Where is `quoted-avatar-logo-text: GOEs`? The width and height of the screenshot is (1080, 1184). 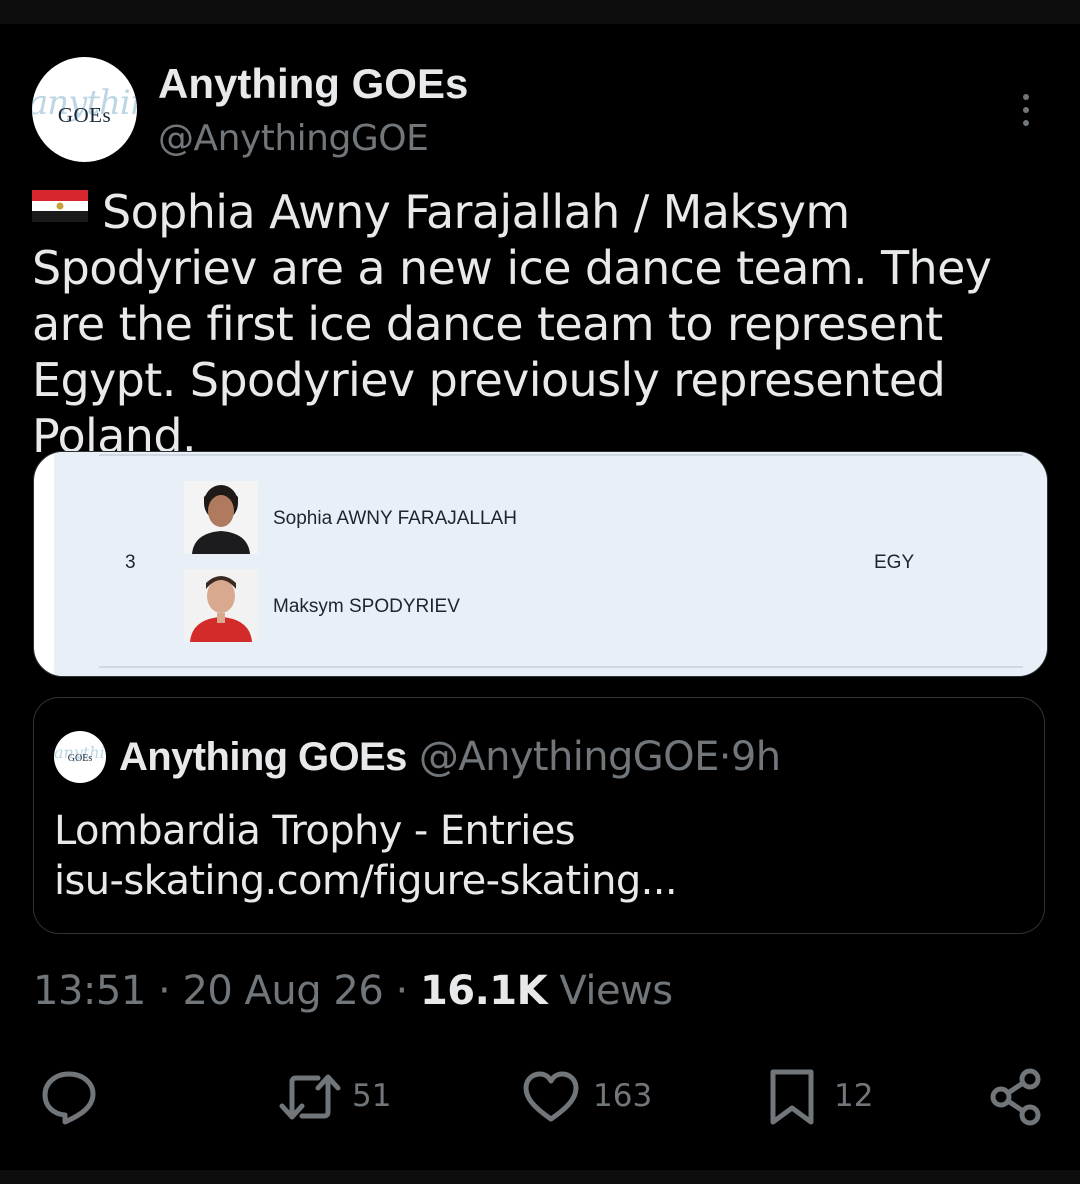 quoted-avatar-logo-text: GOEs is located at coordinates (80, 758).